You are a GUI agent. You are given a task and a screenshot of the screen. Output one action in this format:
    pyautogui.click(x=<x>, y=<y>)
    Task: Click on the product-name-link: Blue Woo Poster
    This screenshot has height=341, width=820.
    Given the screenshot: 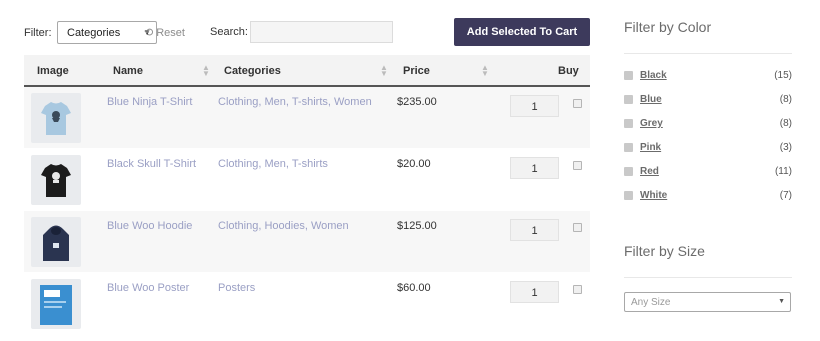 What is the action you would take?
    pyautogui.click(x=148, y=288)
    